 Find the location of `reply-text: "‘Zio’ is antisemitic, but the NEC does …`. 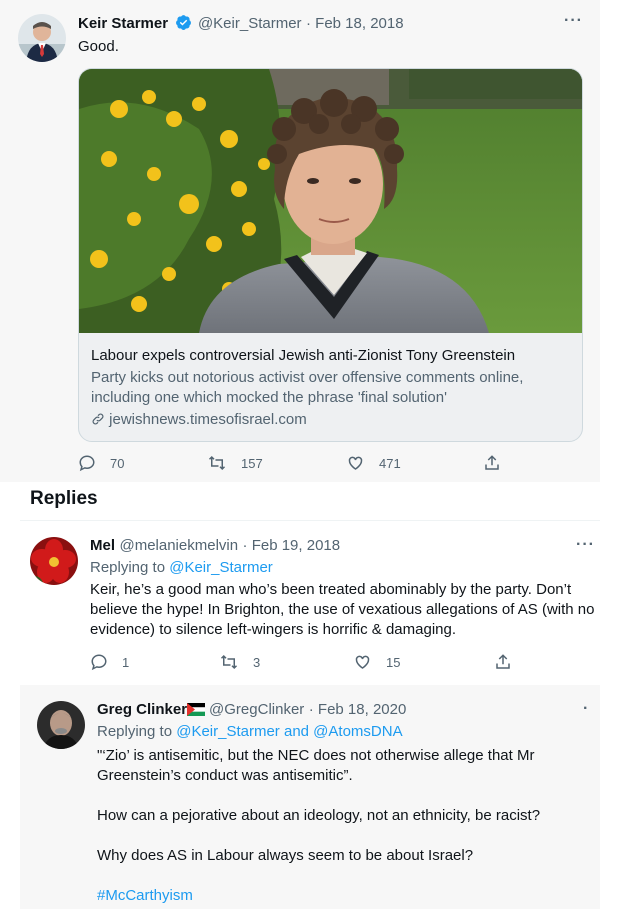

reply-text: "‘Zio’ is antisemitic, but the NEC does … is located at coordinates (318, 826).